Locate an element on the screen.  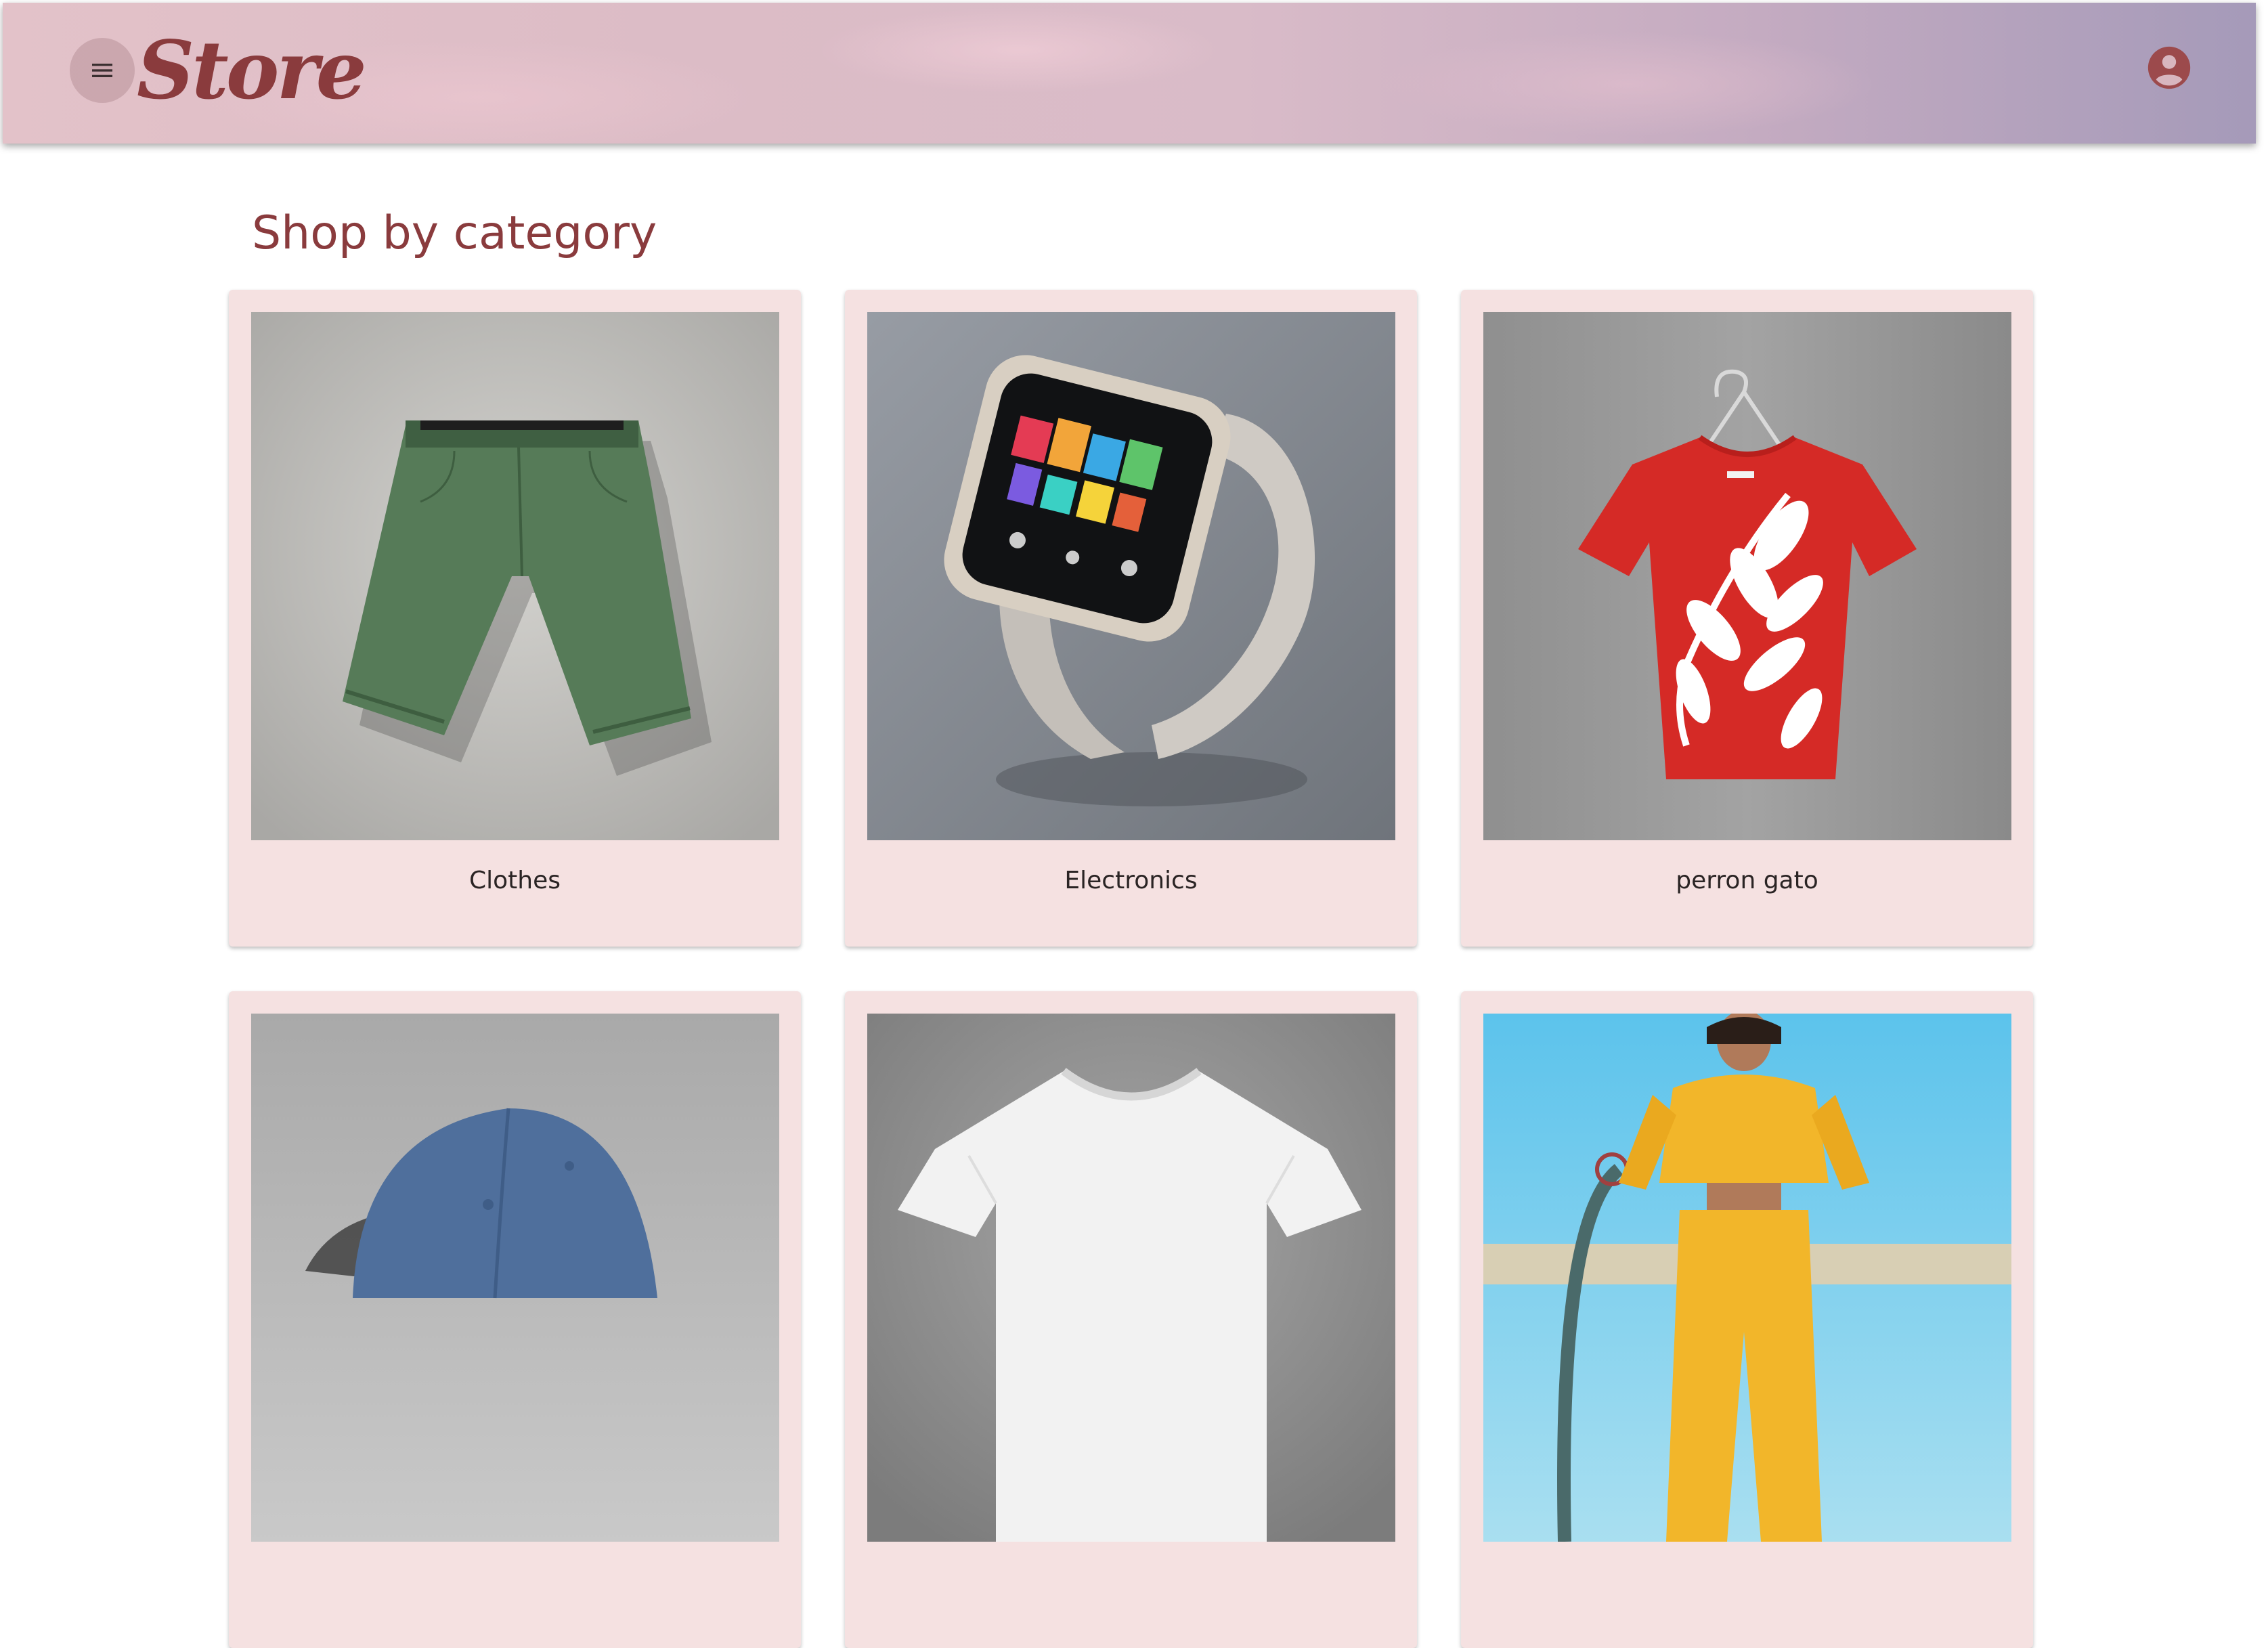
section-title: Shop by category is located at coordinates (454, 233).